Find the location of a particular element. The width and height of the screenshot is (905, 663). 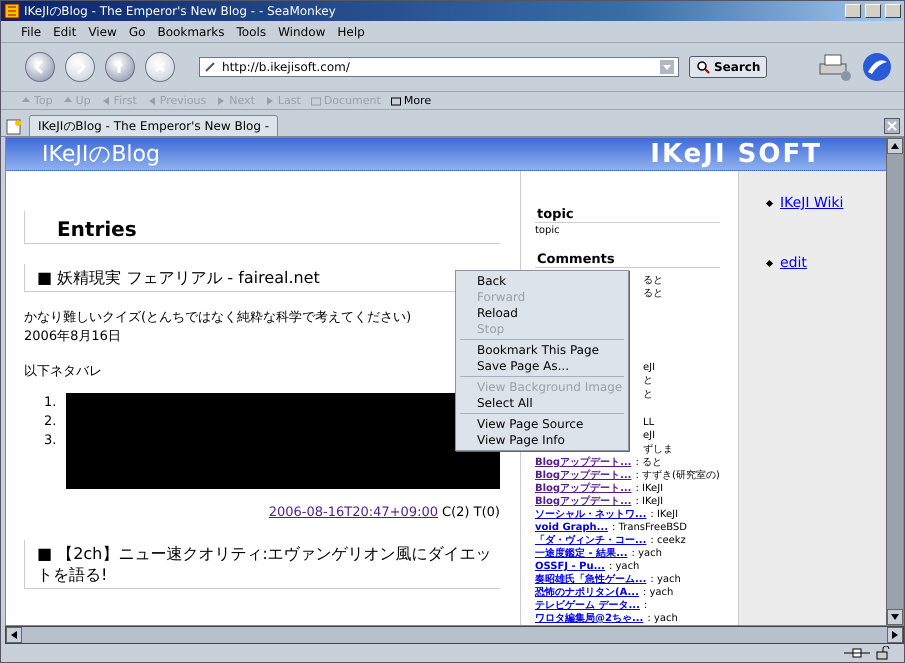

menu-item: Window is located at coordinates (302, 31).